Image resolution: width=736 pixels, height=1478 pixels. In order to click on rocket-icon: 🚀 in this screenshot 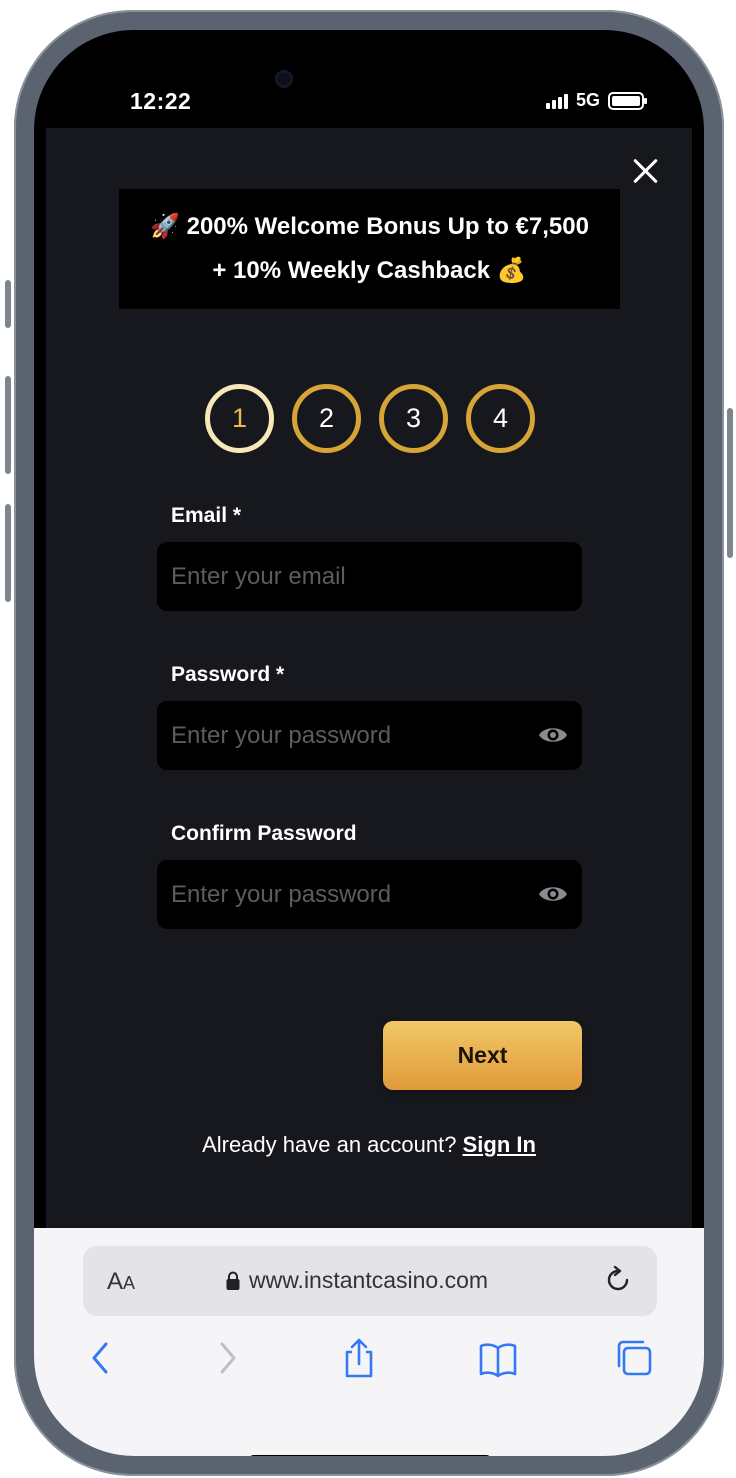, I will do `click(165, 226)`.